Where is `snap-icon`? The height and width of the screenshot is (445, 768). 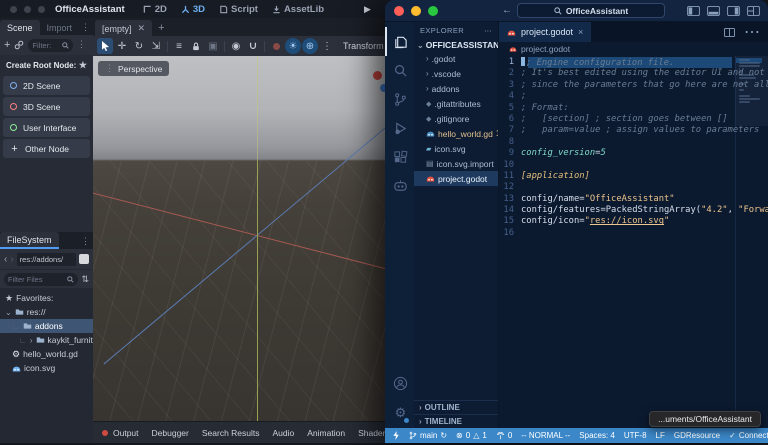 snap-icon is located at coordinates (253, 46).